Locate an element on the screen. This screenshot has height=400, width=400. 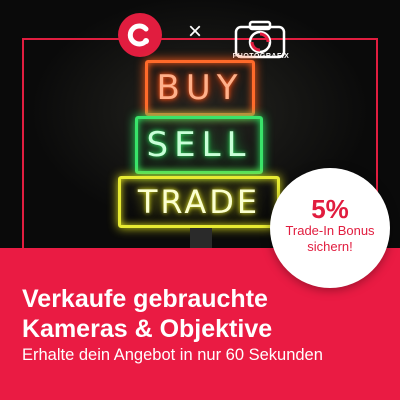
headline-line2: Kameras & Objektive is located at coordinates (147, 329).